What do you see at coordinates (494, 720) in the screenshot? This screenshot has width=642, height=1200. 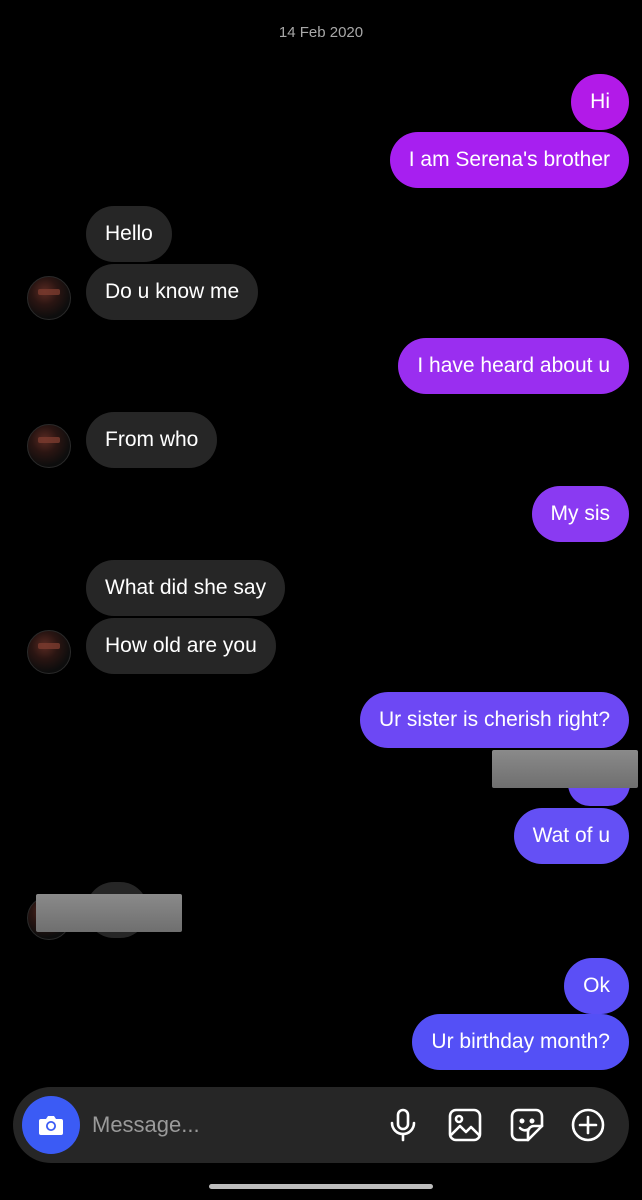 I see `message-bubble-outgoing: Ur sister is cherish right?` at bounding box center [494, 720].